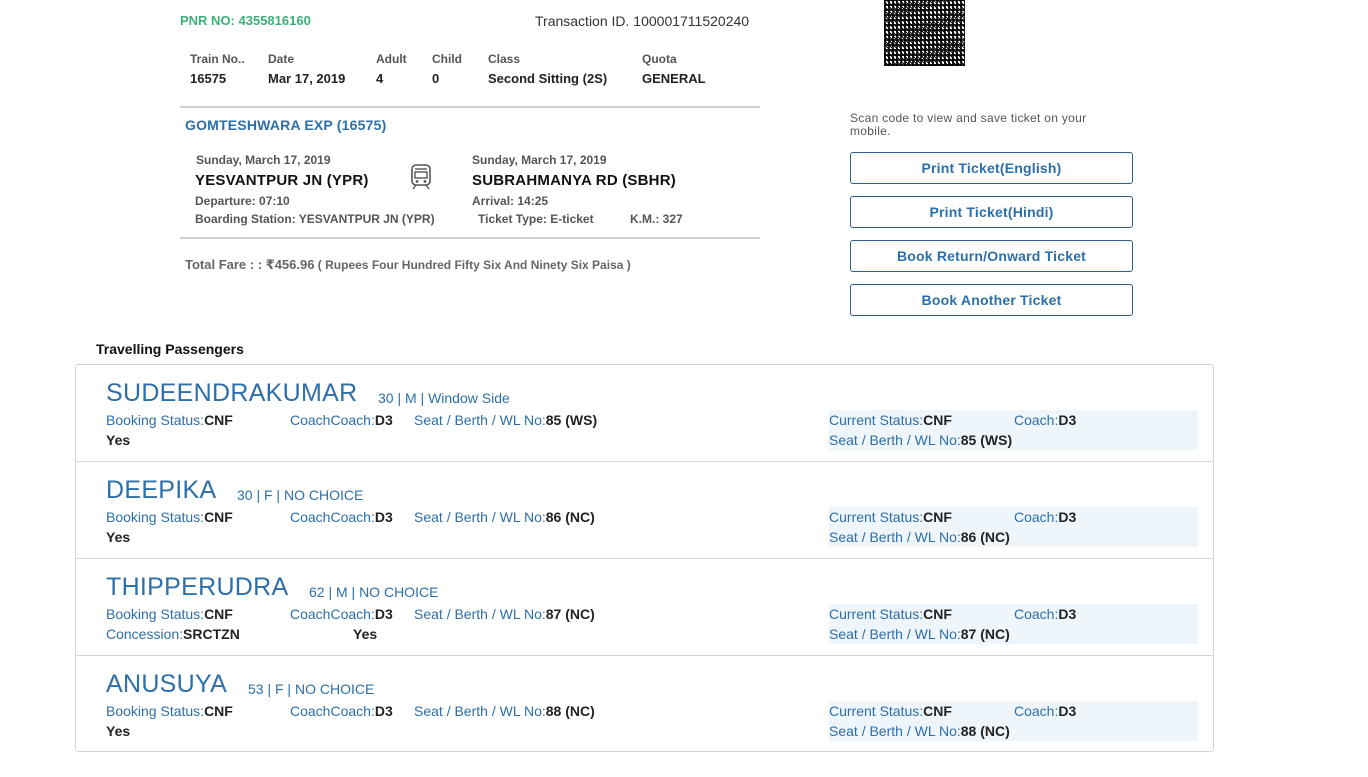 The image size is (1368, 777). Describe the element at coordinates (656, 219) in the screenshot. I see `distance-km: K.M.: 327` at that location.